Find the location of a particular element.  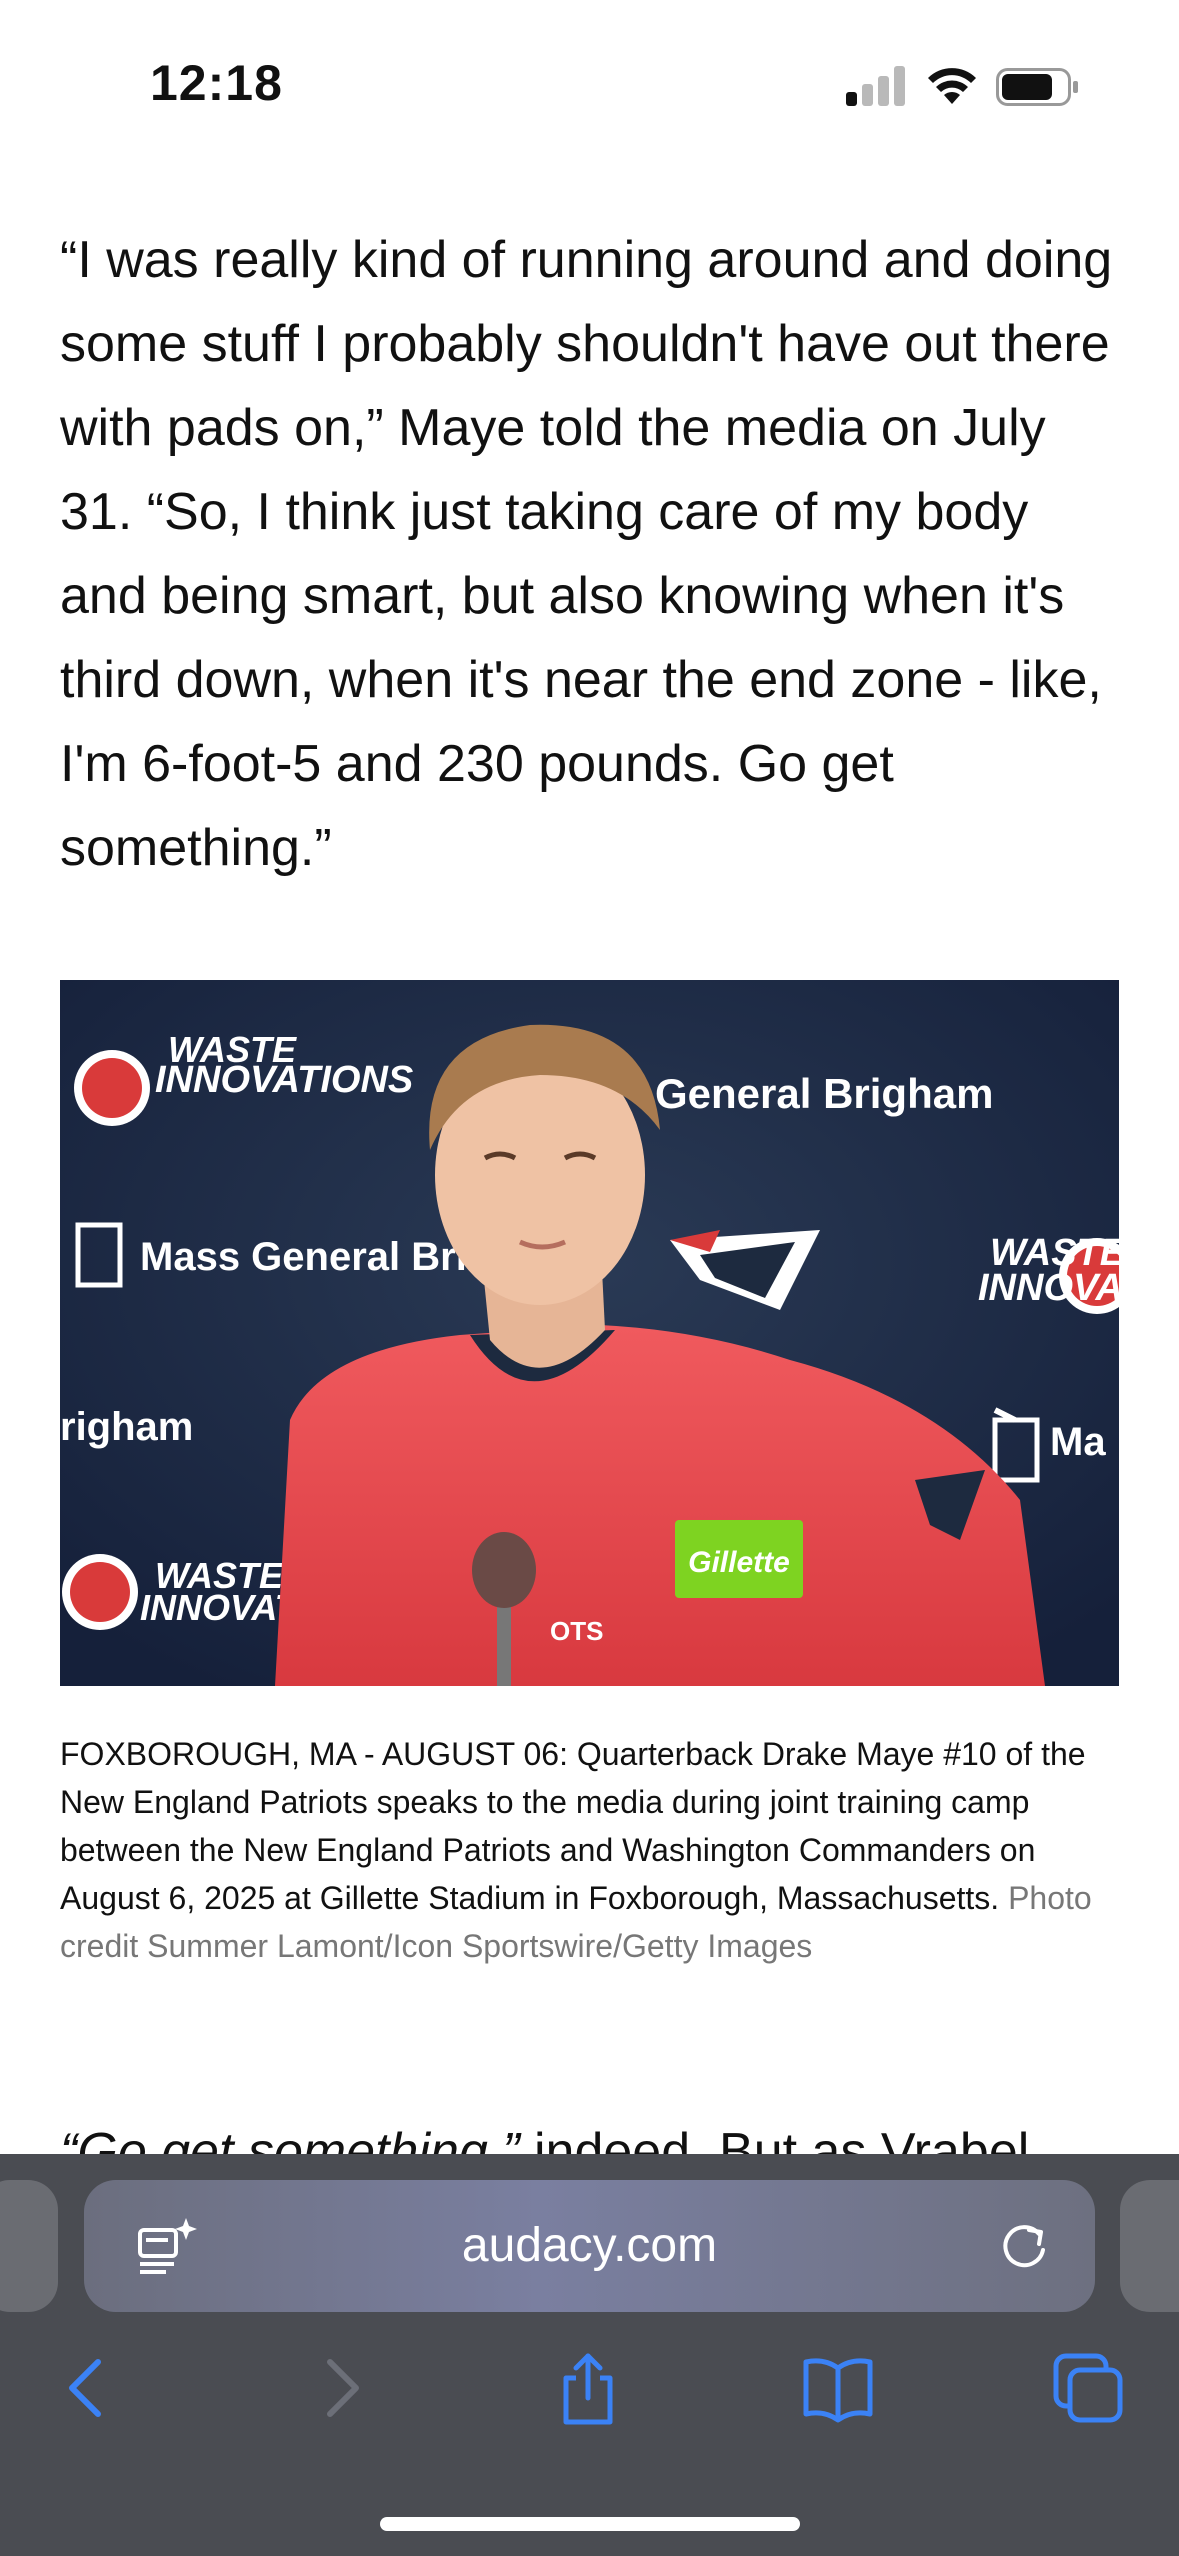

jersey-patch: Gillette is located at coordinates (739, 1562).